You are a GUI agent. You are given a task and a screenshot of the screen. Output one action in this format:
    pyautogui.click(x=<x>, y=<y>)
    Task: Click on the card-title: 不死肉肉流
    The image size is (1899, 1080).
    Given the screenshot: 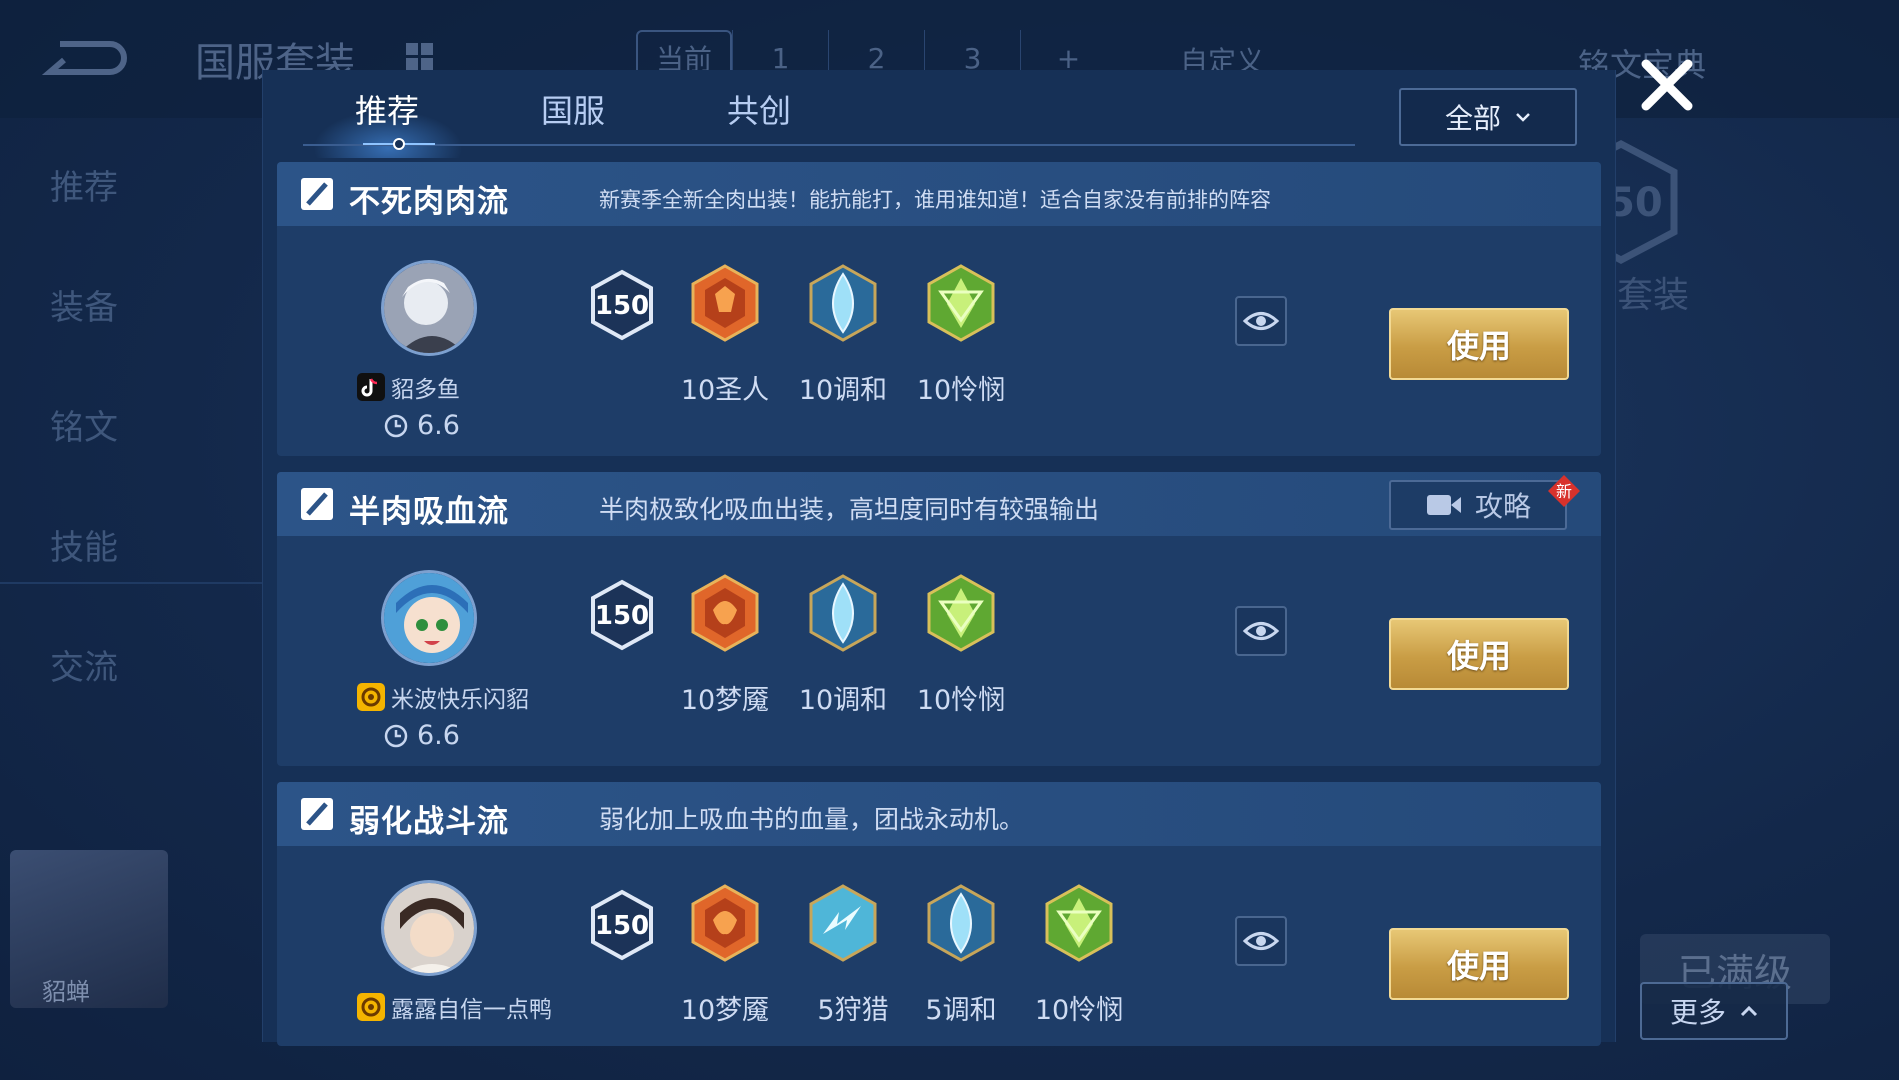 What is the action you would take?
    pyautogui.click(x=429, y=202)
    